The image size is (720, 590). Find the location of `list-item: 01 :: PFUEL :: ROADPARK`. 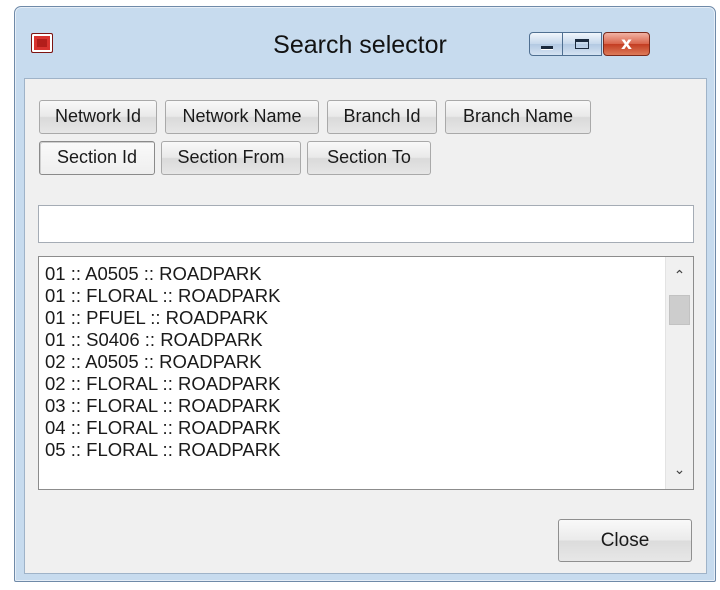

list-item: 01 :: PFUEL :: ROADPARK is located at coordinates (354, 318).